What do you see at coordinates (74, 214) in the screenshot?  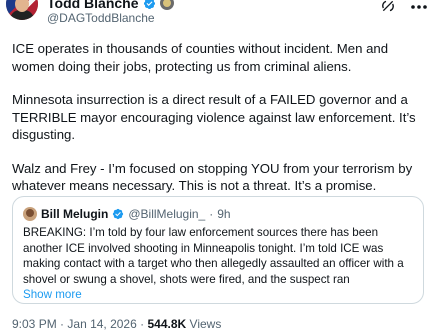 I see `quoted-author-name: Bill Melugin` at bounding box center [74, 214].